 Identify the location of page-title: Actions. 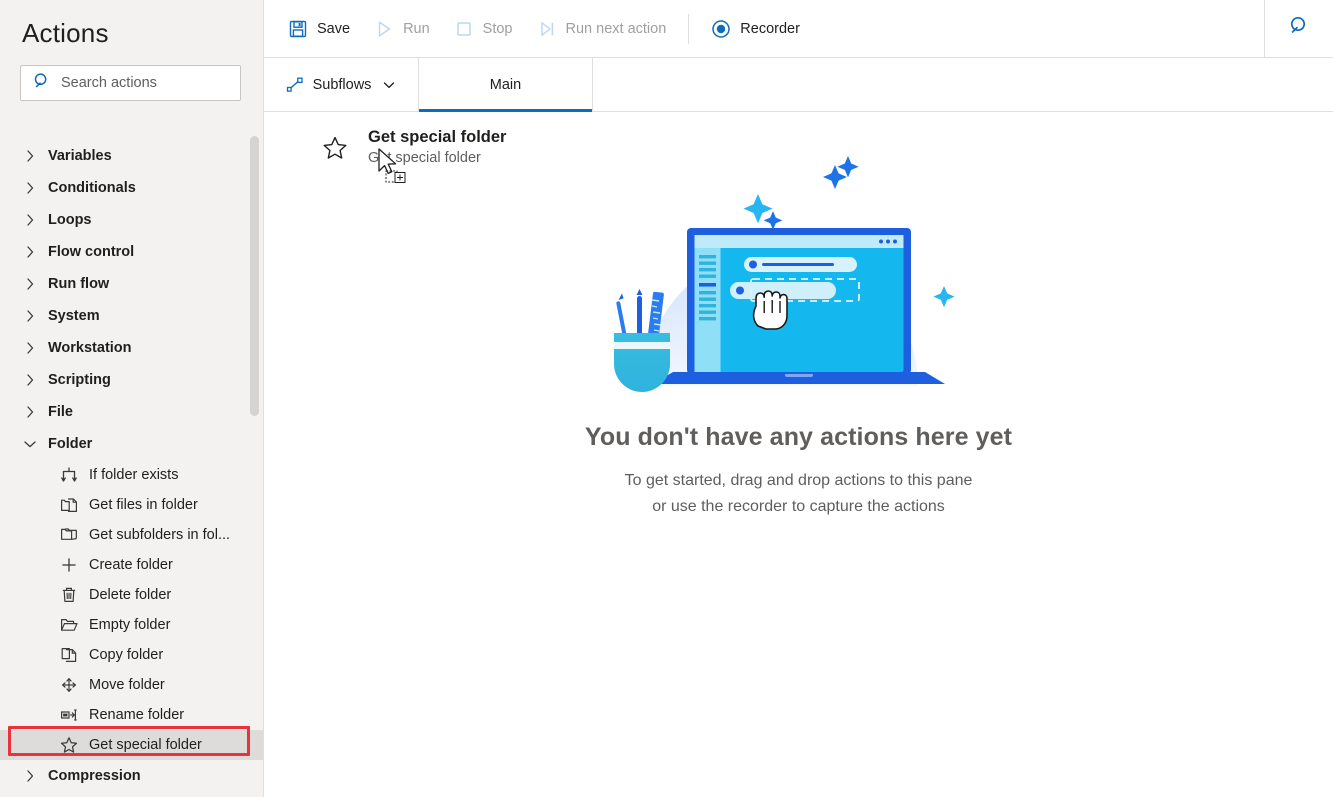
(65, 33).